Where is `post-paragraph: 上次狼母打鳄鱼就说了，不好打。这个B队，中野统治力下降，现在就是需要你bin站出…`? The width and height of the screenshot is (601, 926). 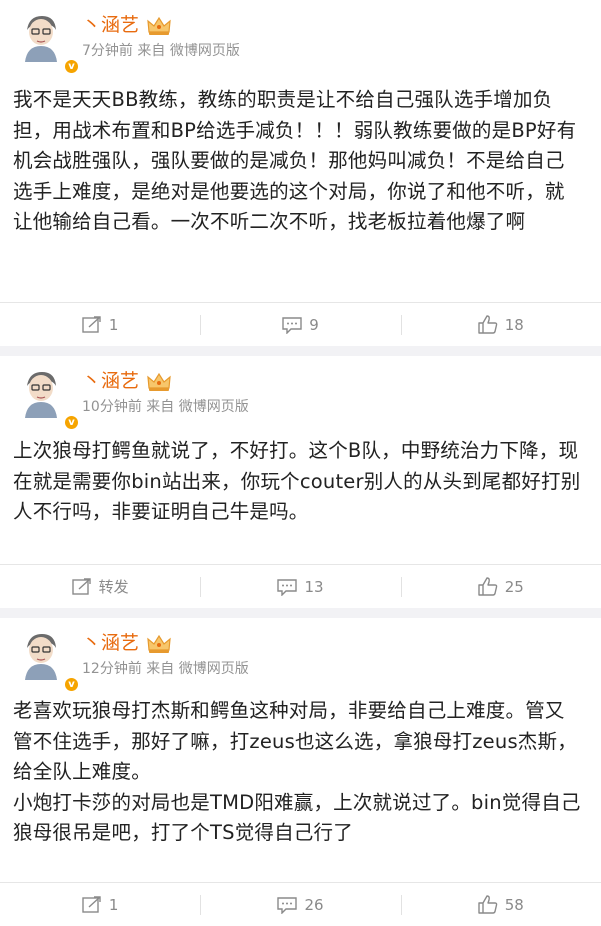
post-paragraph: 上次狼母打鳄鱼就说了，不好打。这个B队，中野统治力下降，现在就是需要你bin站出… is located at coordinates (297, 481).